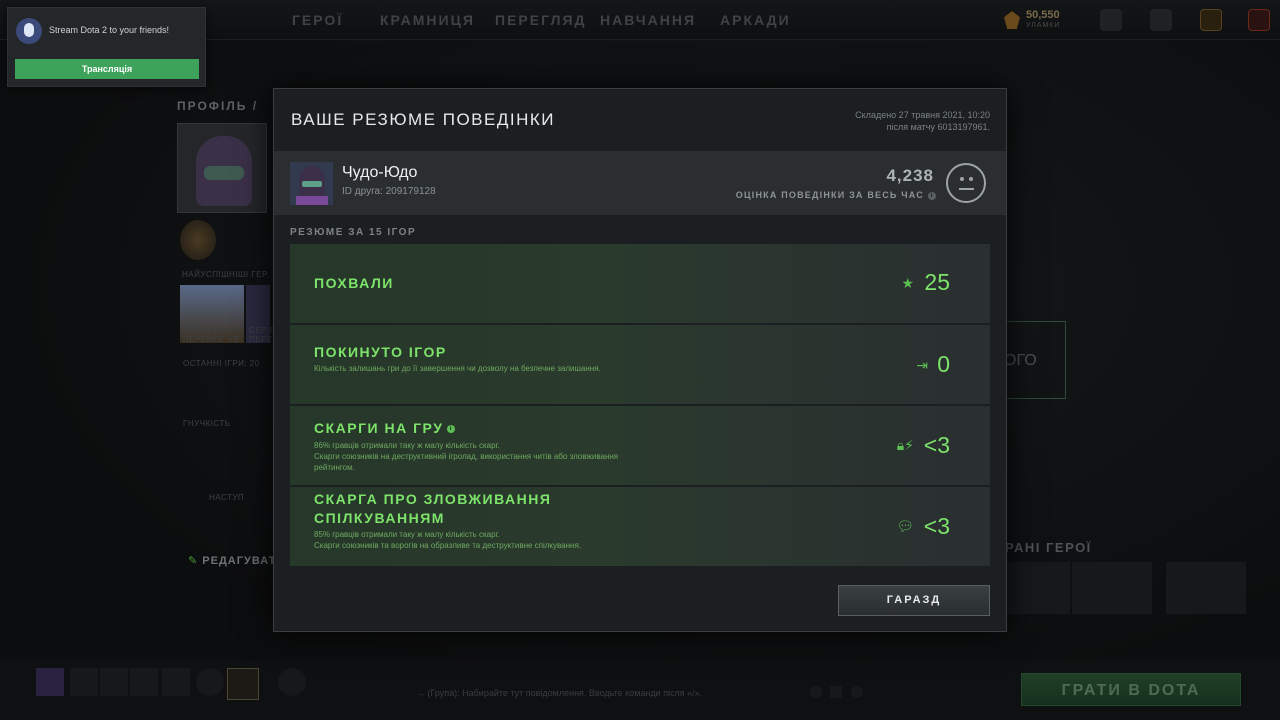 The image size is (1280, 720). What do you see at coordinates (292, 682) in the screenshot?
I see `party-icon` at bounding box center [292, 682].